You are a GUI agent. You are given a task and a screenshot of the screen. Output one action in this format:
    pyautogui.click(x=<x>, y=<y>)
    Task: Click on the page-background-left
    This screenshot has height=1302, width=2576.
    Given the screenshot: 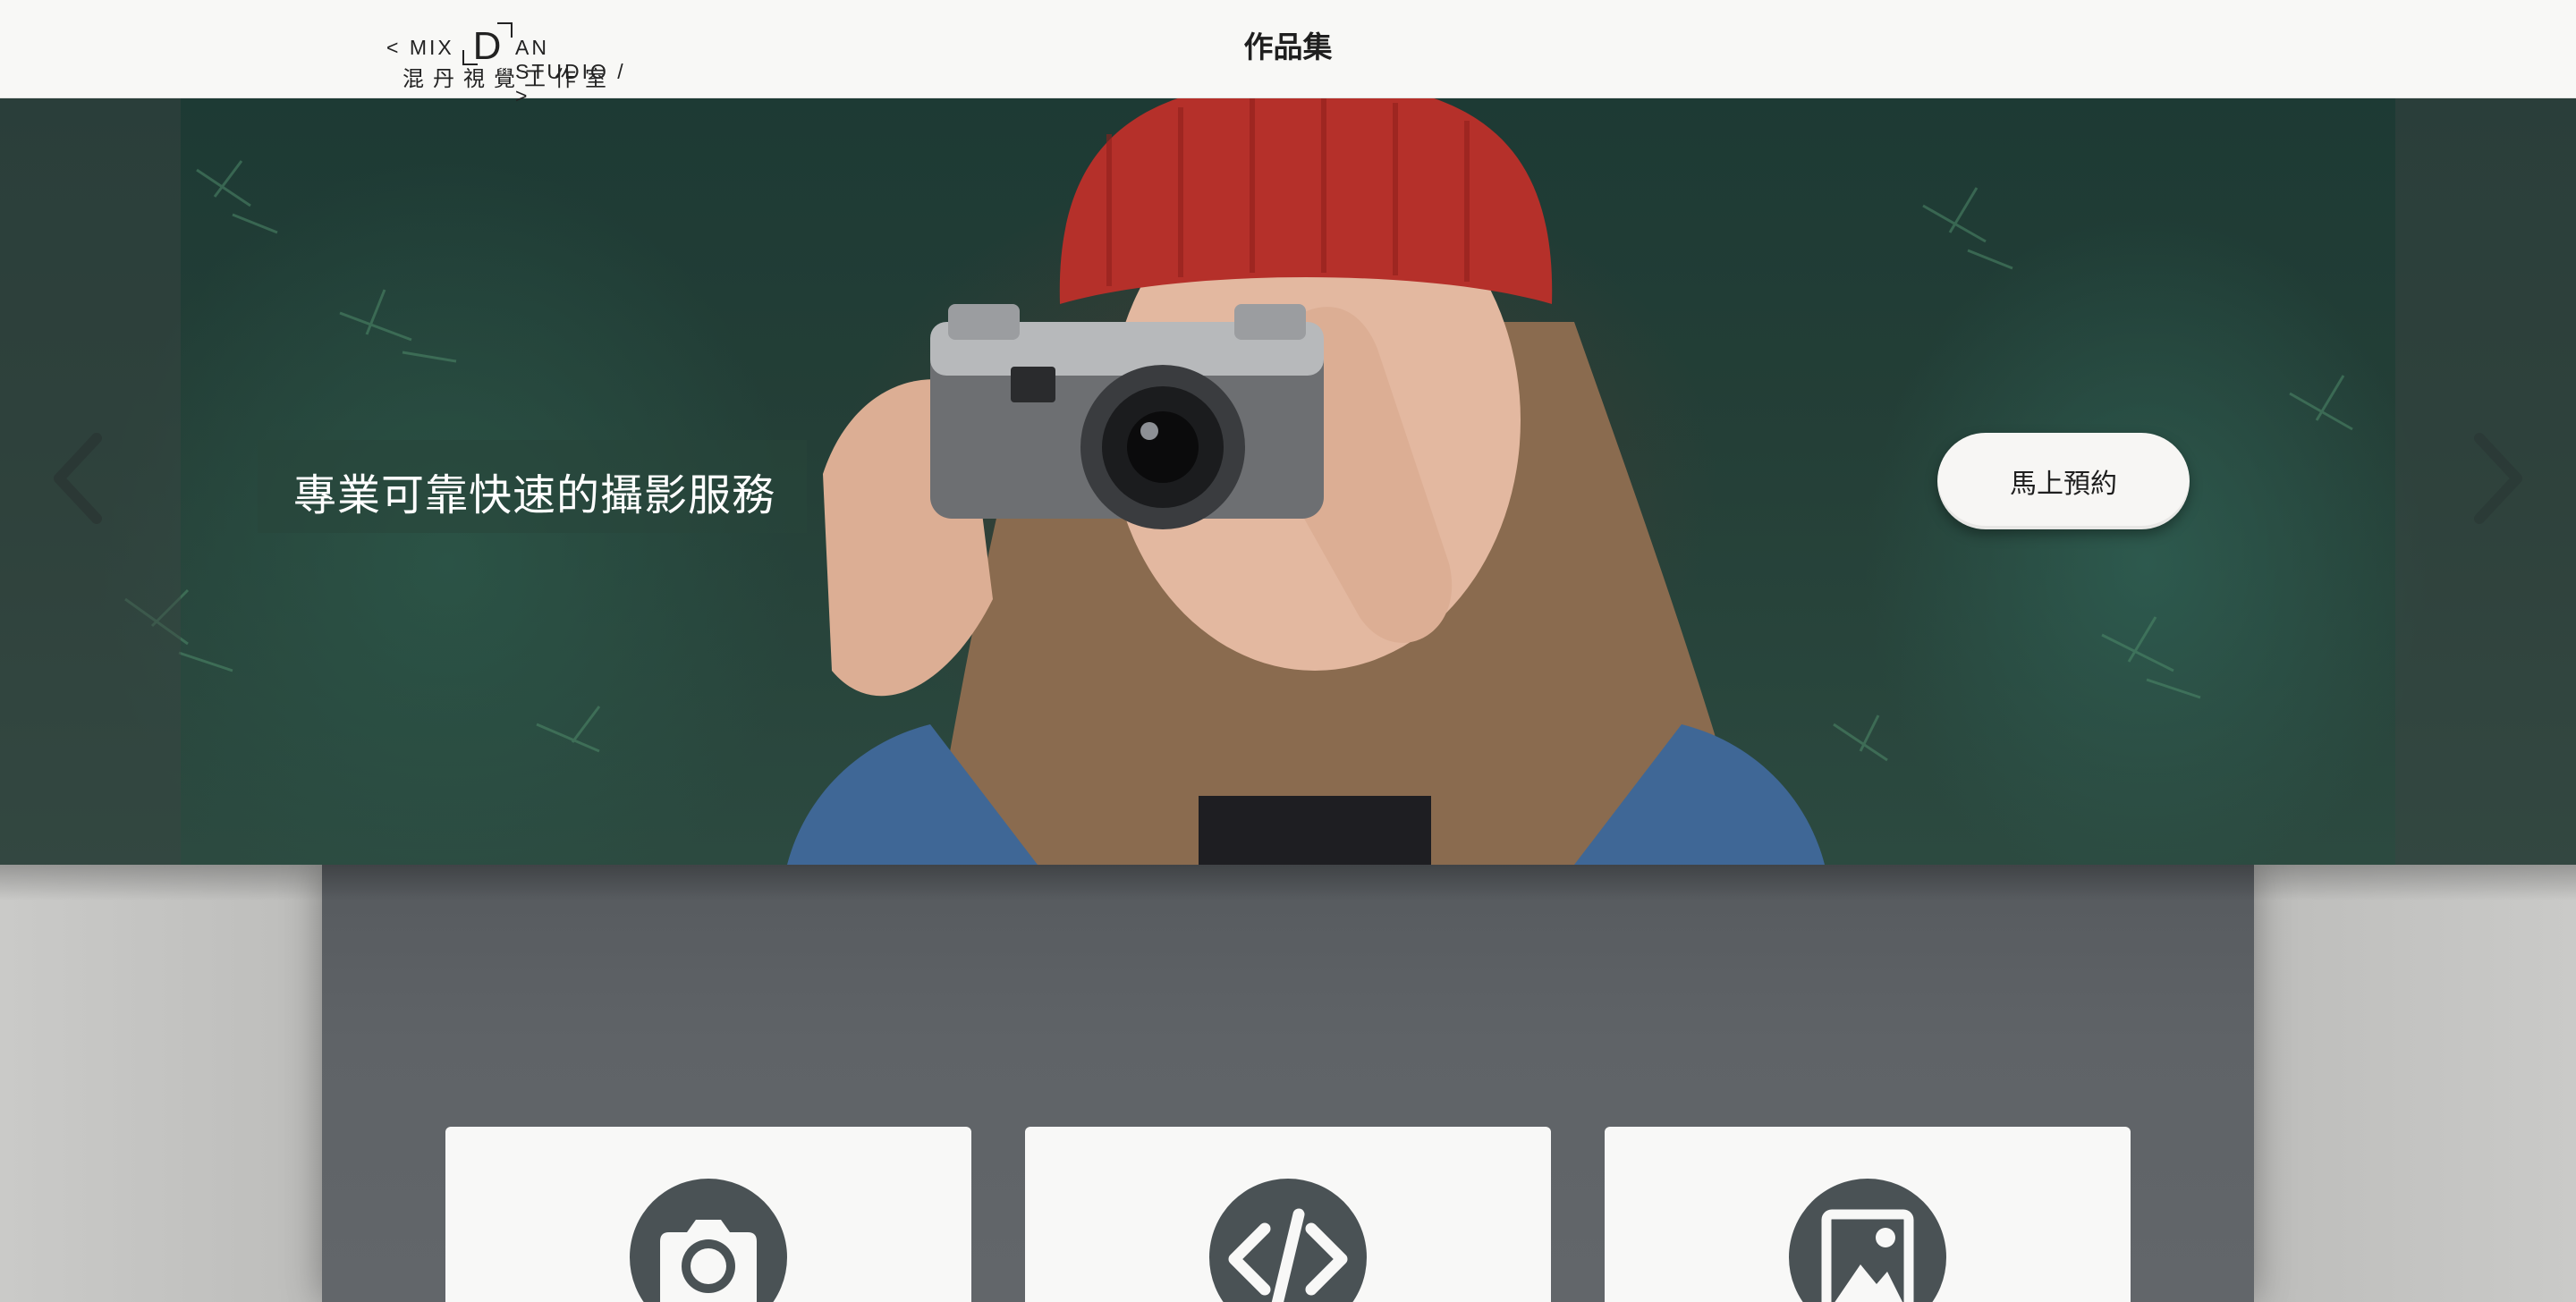 What is the action you would take?
    pyautogui.click(x=161, y=1083)
    